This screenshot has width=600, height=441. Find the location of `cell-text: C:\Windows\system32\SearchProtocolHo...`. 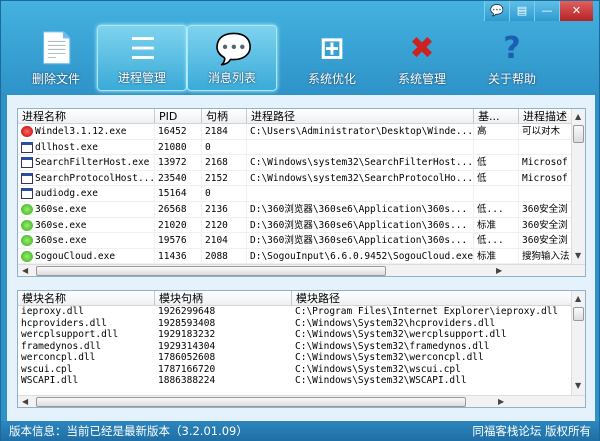

cell-text: C:\Windows\system32\SearchProtocolHo... is located at coordinates (362, 178).